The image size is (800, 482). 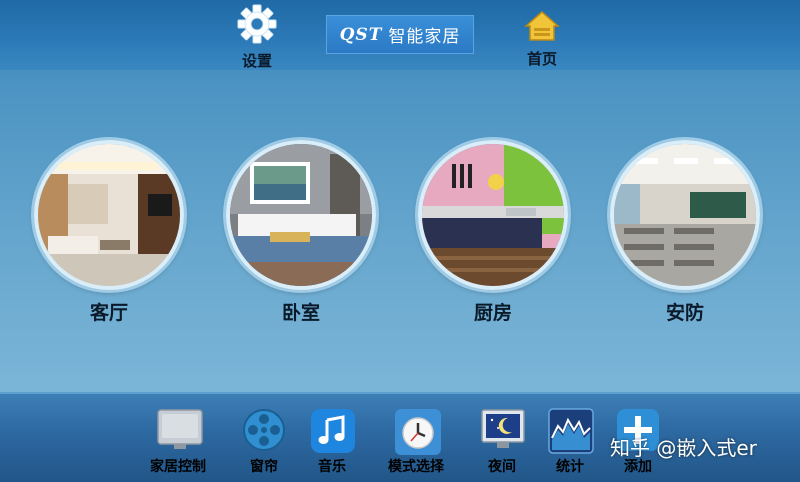 What do you see at coordinates (332, 430) in the screenshot?
I see `music-note-icon` at bounding box center [332, 430].